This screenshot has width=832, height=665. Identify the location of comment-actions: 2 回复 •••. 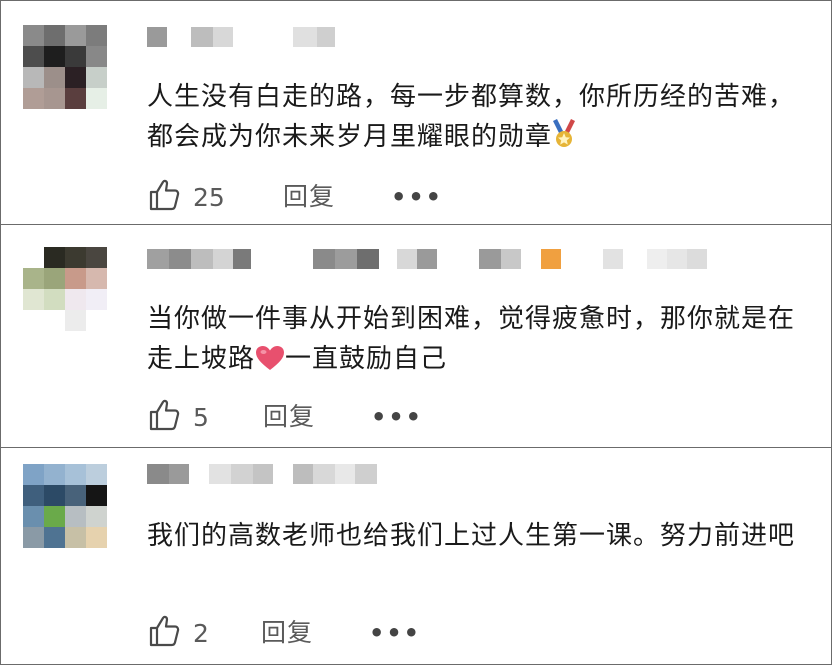
(477, 633).